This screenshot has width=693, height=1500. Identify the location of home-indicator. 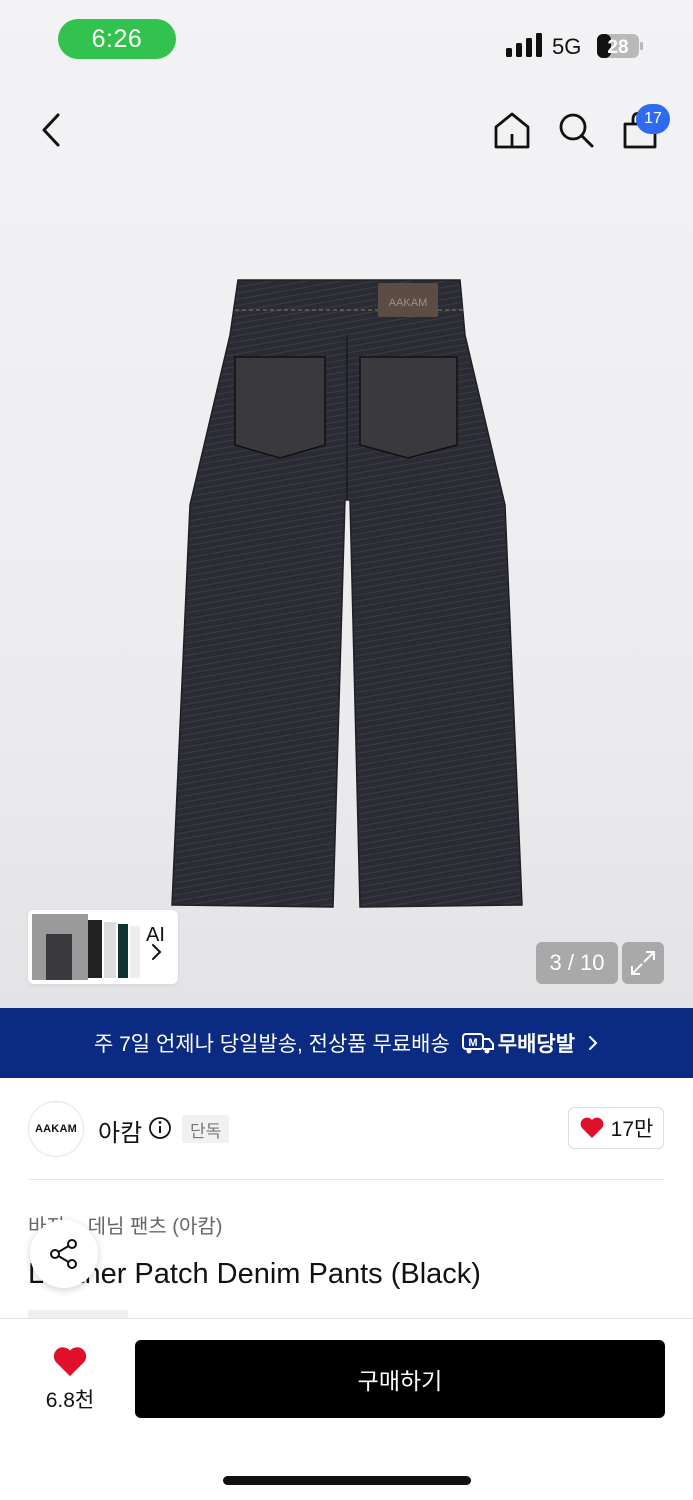
(347, 1480).